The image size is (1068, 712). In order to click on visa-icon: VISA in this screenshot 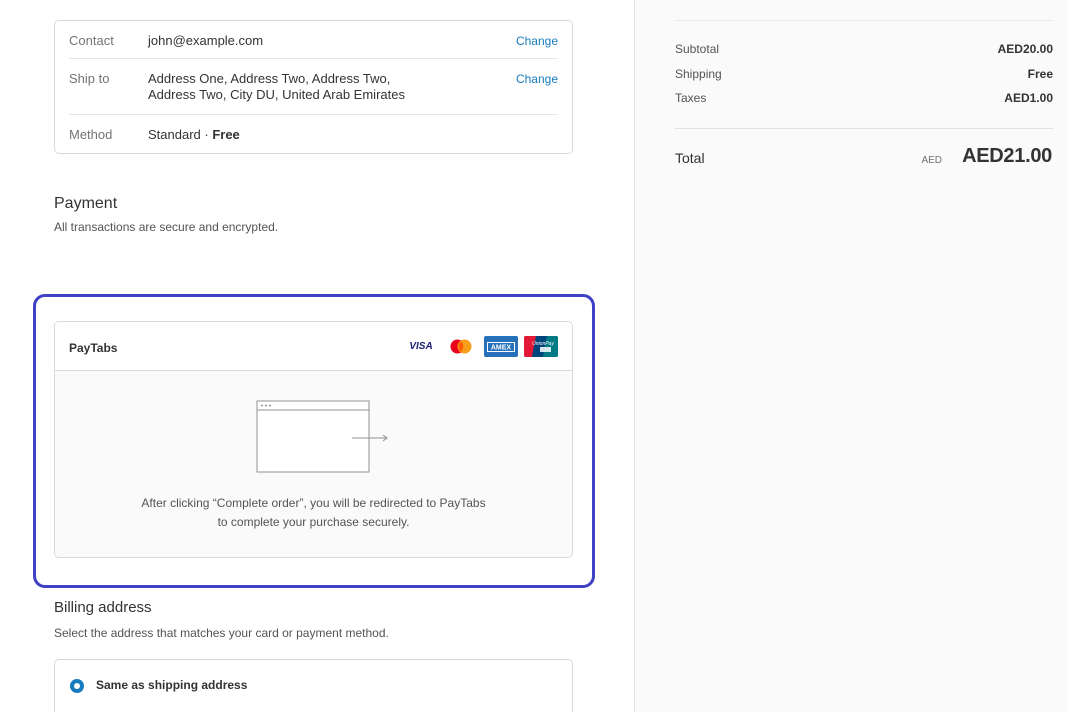, I will do `click(421, 346)`.